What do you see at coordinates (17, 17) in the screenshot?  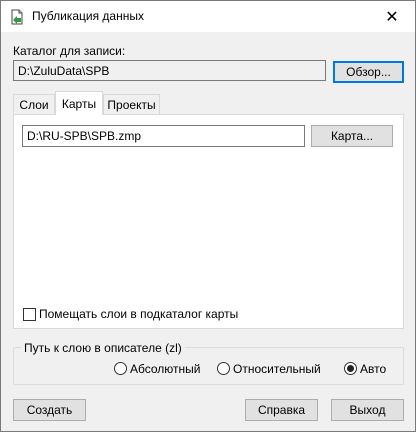 I see `app-icon` at bounding box center [17, 17].